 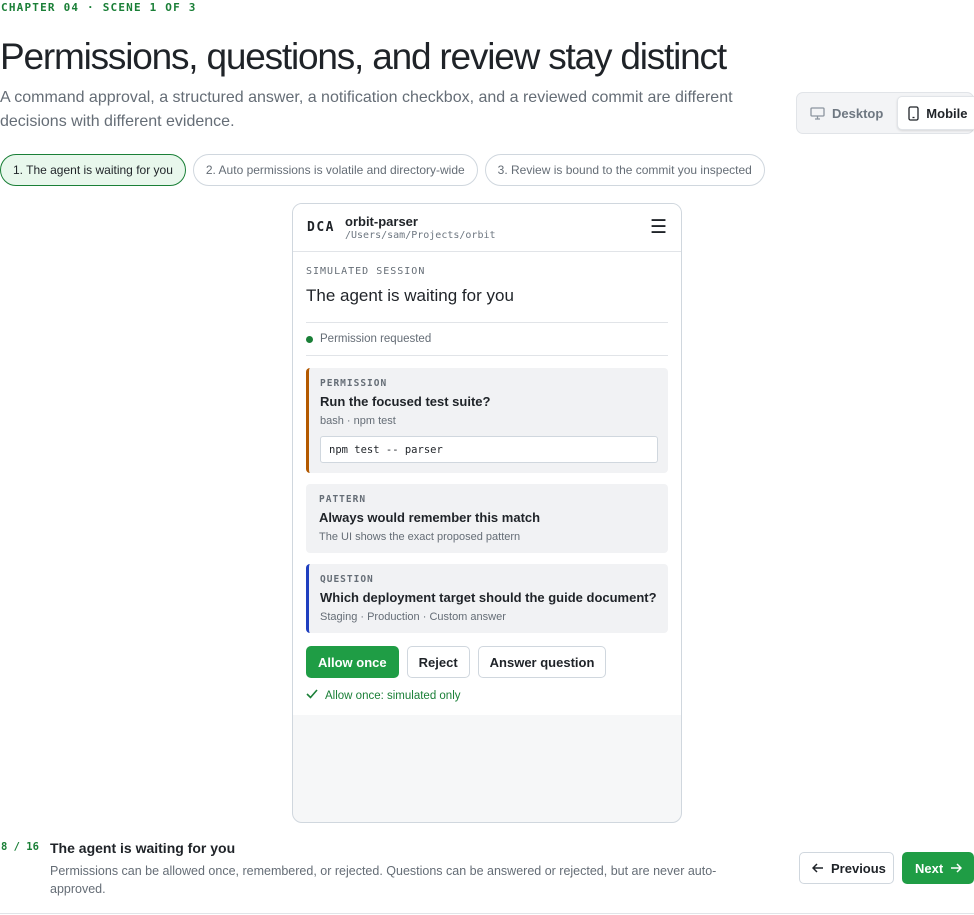 I want to click on permission-title: Run the focused test suite?, so click(x=405, y=401).